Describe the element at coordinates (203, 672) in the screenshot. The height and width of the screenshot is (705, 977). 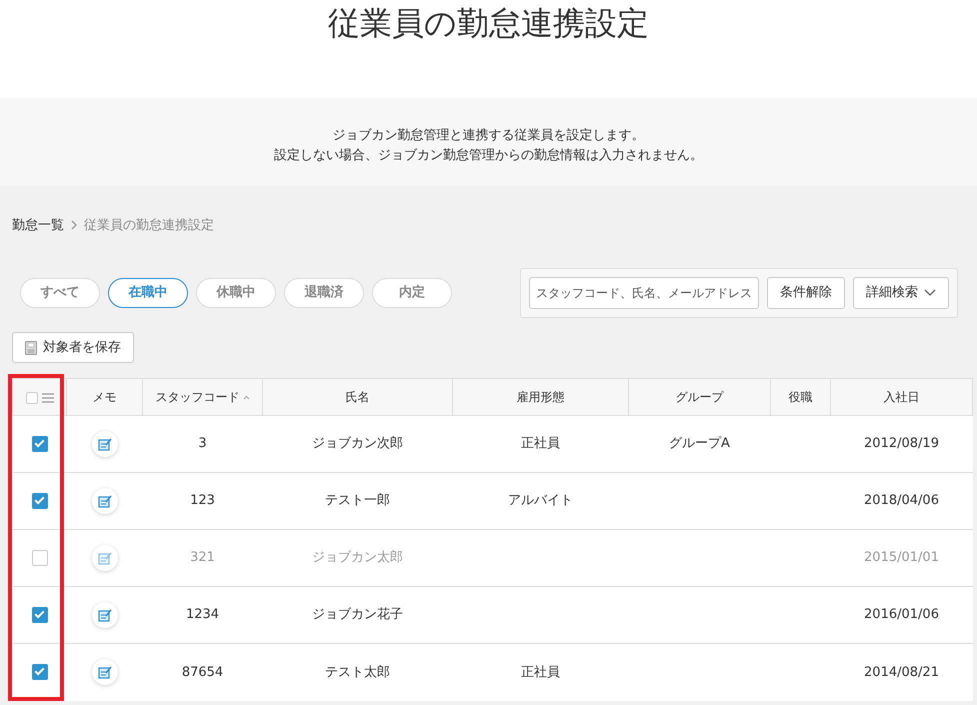
I see `table-cell: 87654` at that location.